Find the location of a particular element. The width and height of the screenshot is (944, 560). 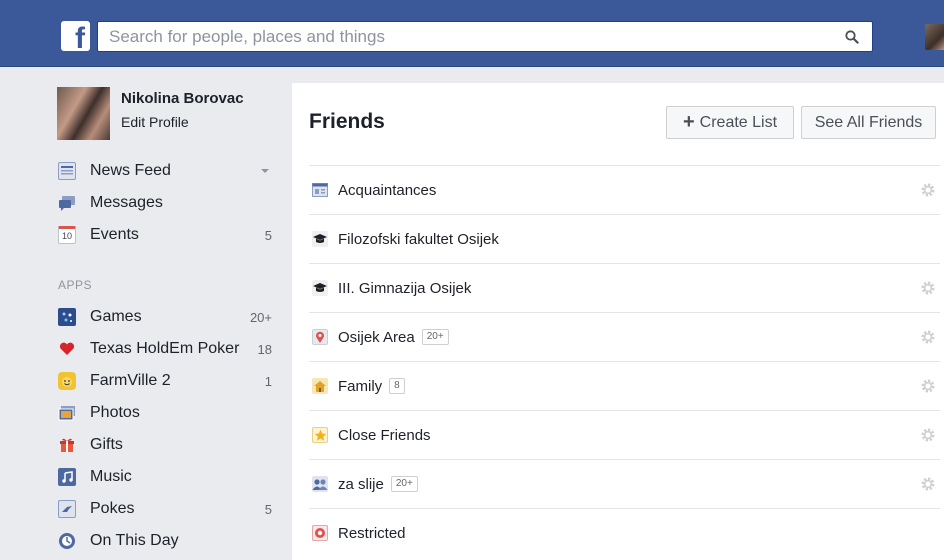

gift-icon is located at coordinates (67, 445).